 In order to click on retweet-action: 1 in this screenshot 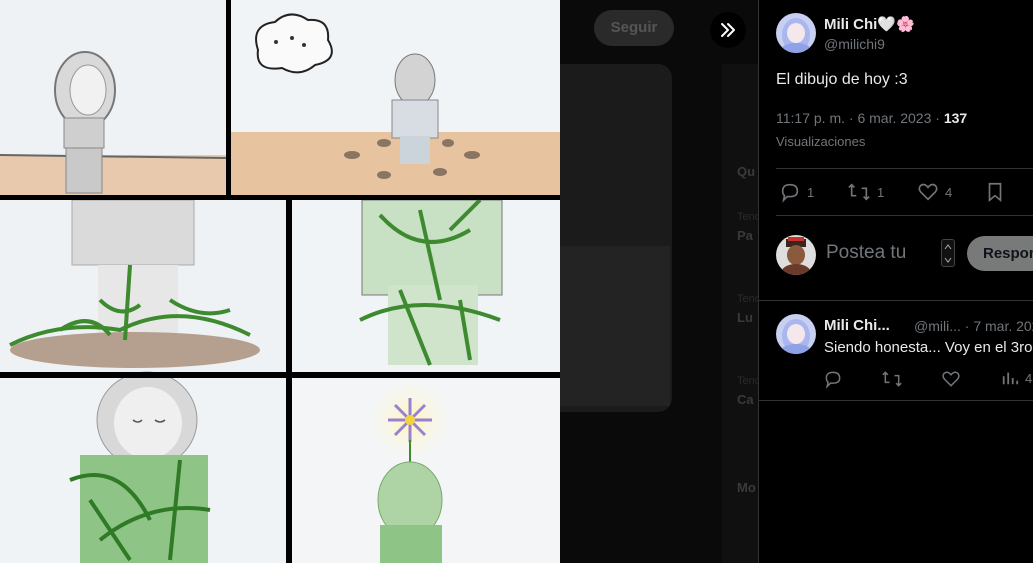, I will do `click(865, 192)`.